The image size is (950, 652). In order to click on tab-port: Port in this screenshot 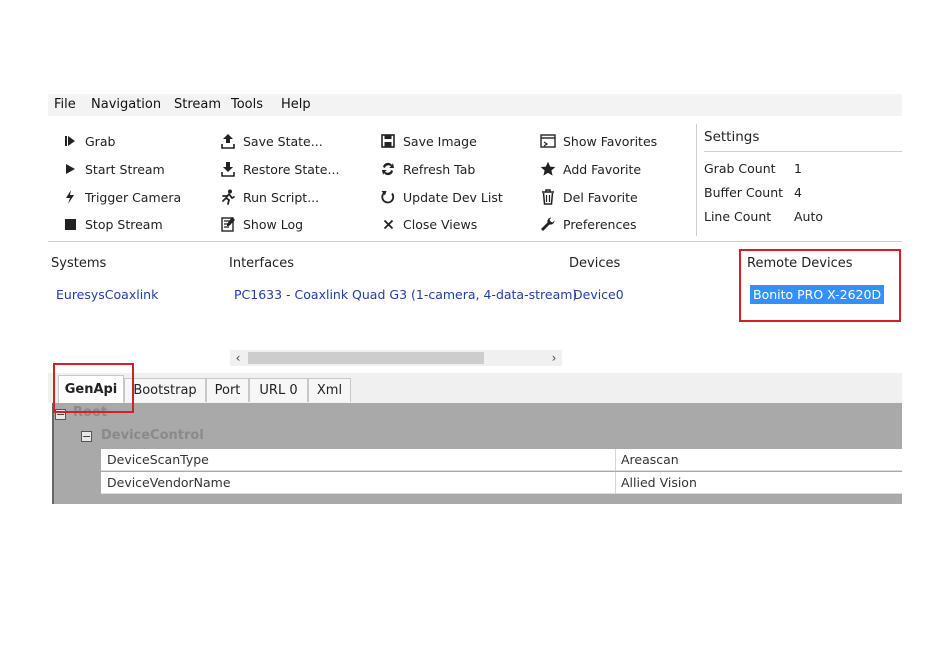, I will do `click(227, 390)`.